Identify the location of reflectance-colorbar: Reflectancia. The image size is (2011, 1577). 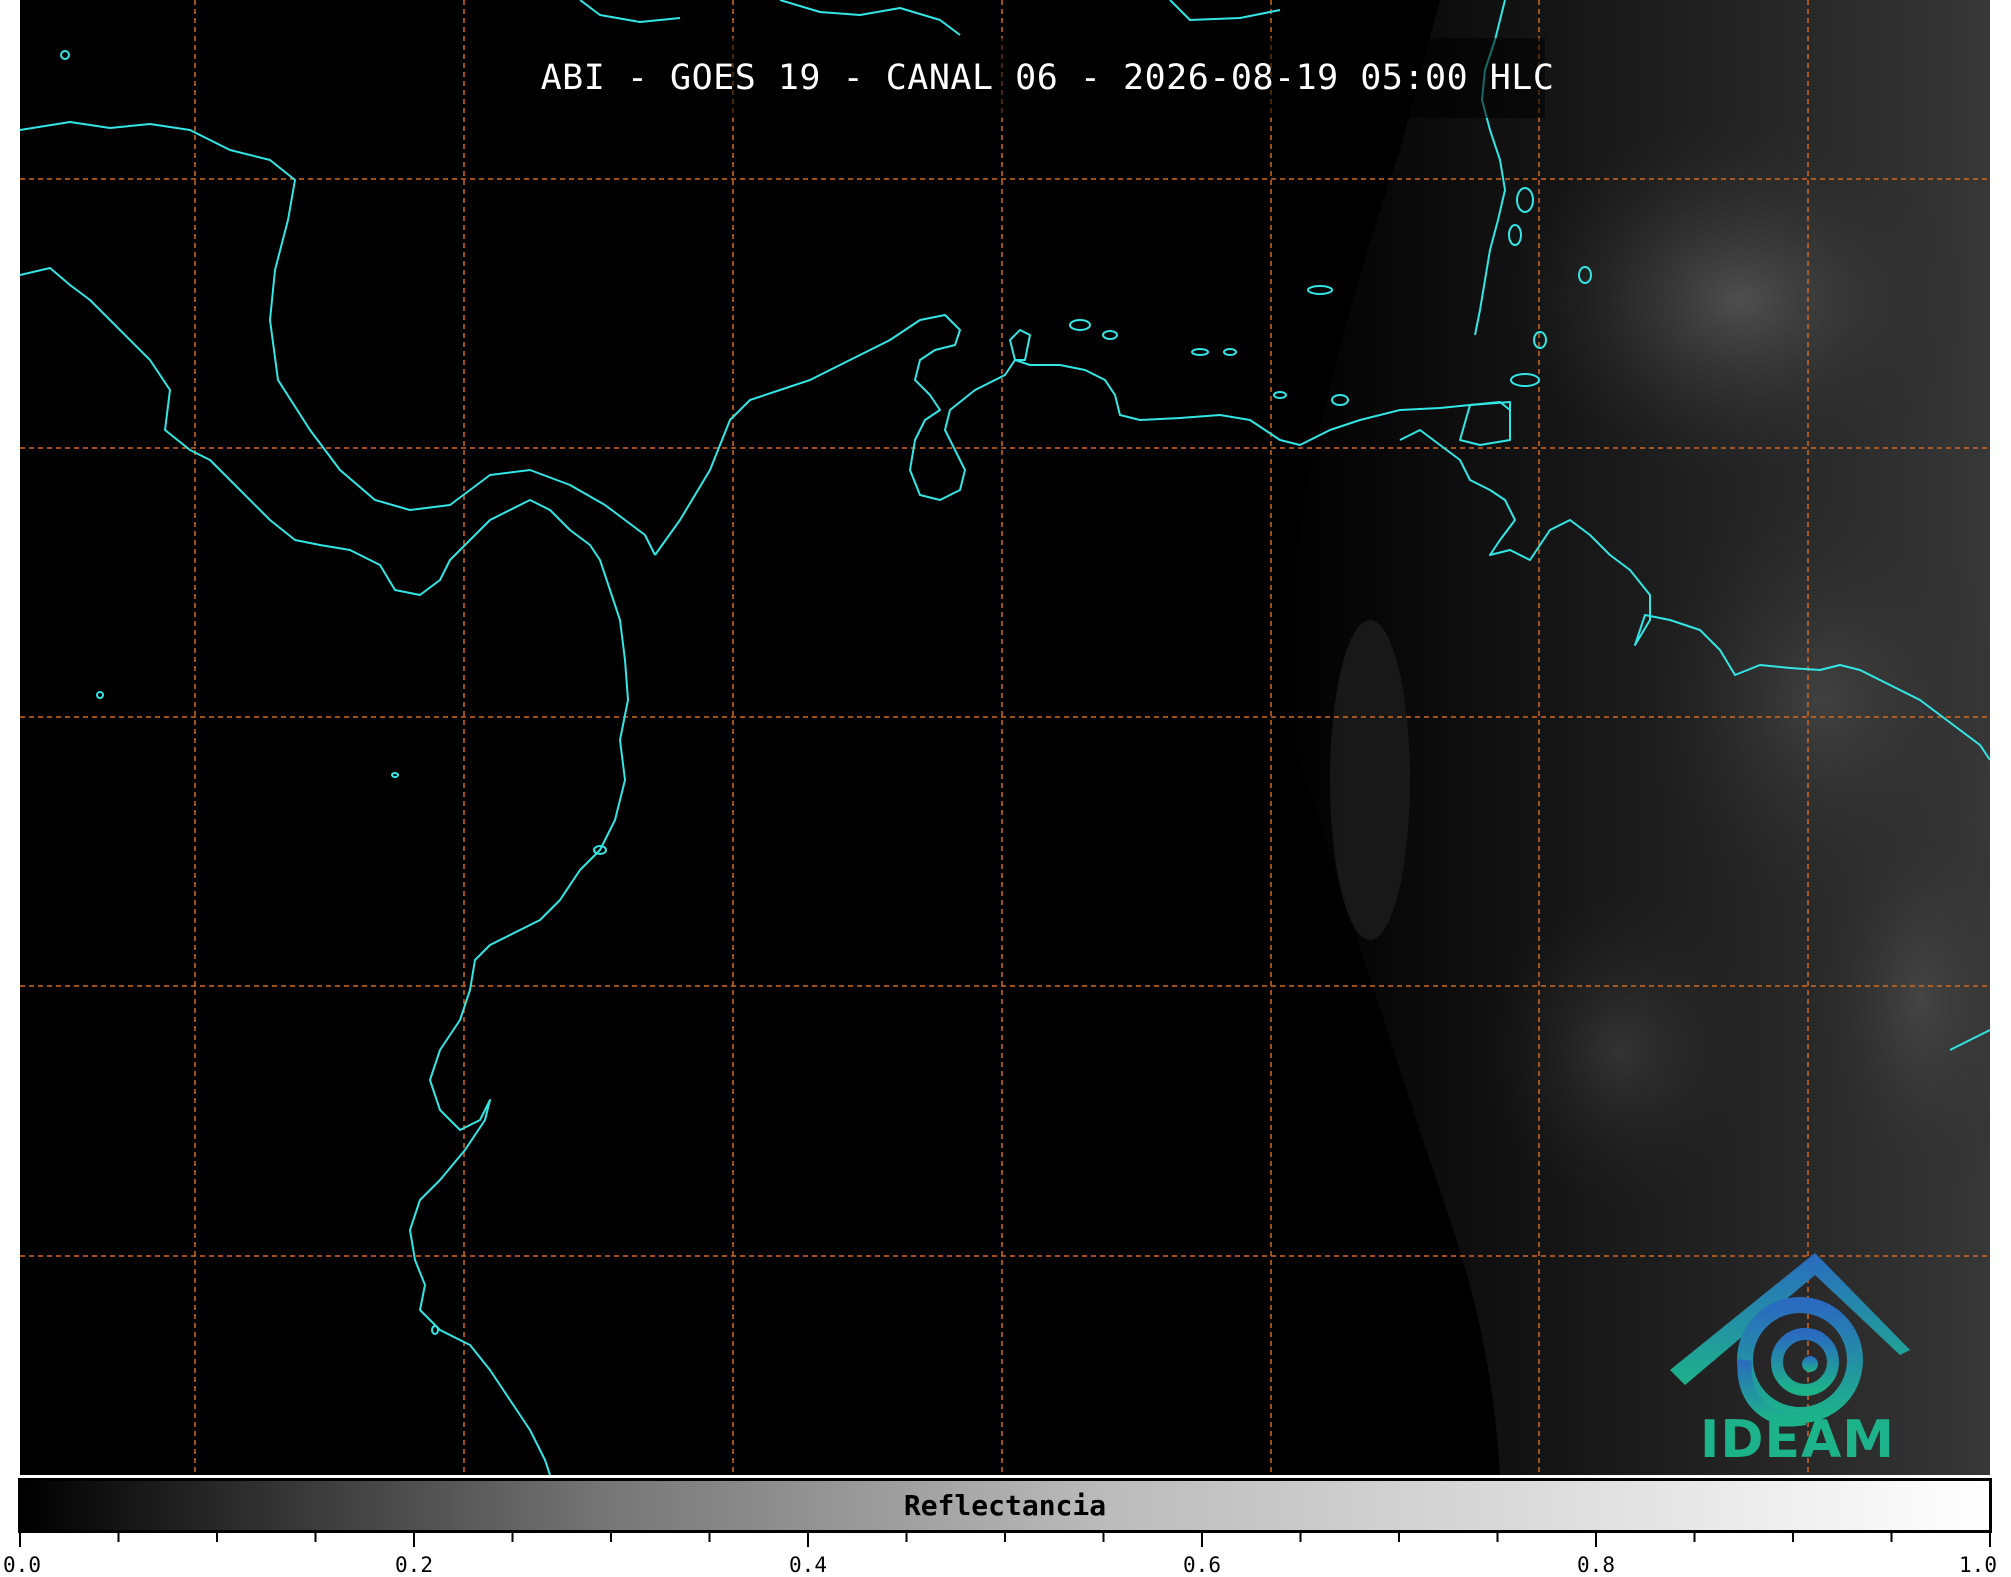
(1005, 1505).